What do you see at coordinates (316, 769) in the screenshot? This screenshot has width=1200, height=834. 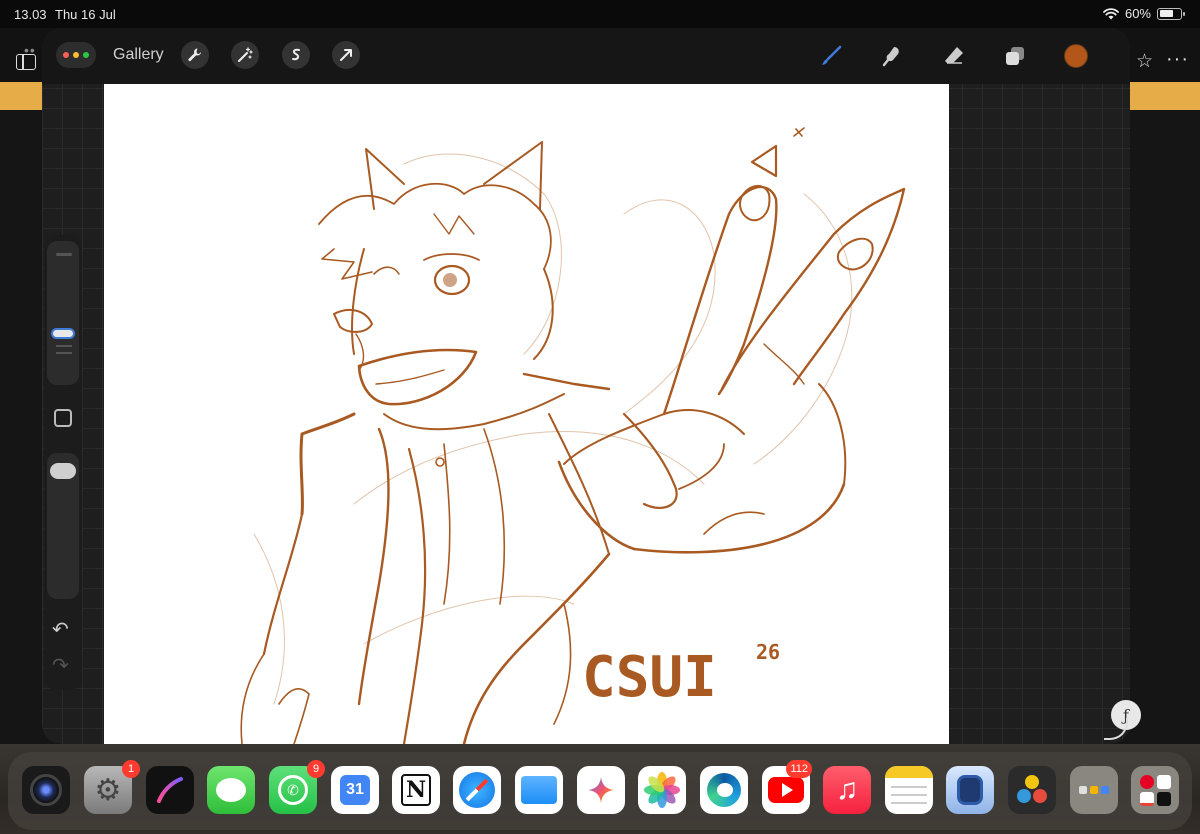 I see `whatsapp-badge: 9` at bounding box center [316, 769].